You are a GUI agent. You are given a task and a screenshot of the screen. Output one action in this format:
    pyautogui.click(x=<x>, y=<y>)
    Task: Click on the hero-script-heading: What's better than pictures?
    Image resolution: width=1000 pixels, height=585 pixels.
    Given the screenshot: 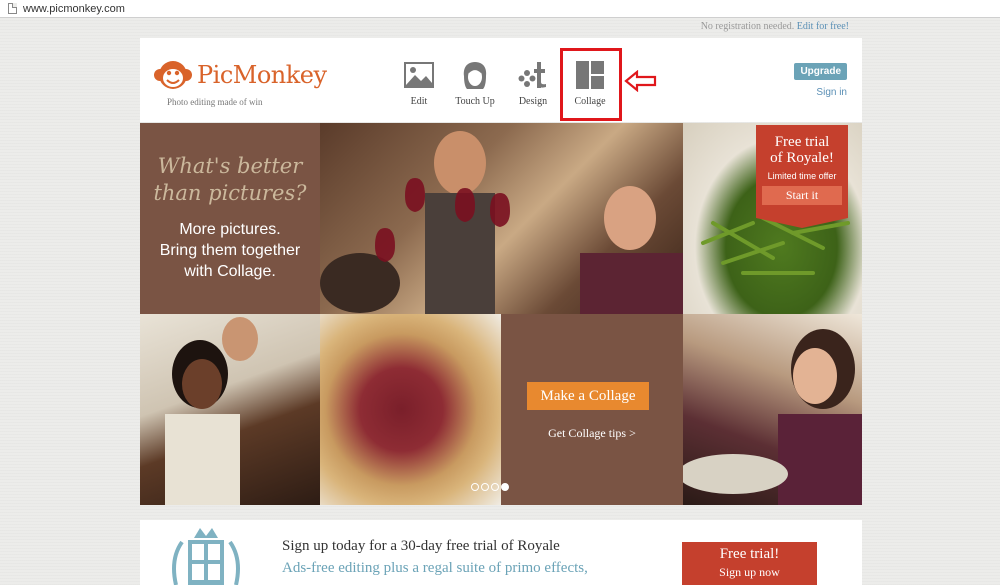 What is the action you would take?
    pyautogui.click(x=230, y=180)
    